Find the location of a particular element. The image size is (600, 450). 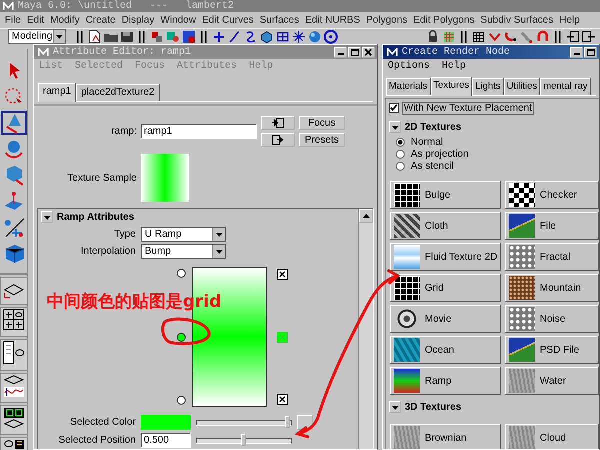

tab: place2dTexture2 is located at coordinates (118, 92).